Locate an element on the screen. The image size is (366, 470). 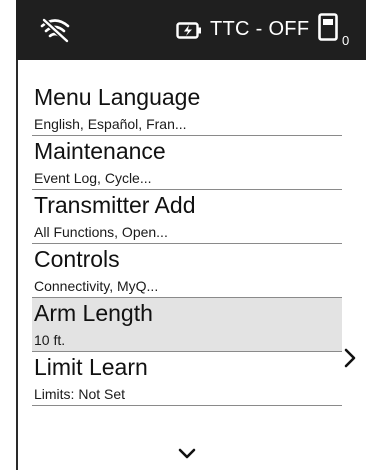
menu-item-limit-learn: Limit Learn Limits: Not Set is located at coordinates (187, 379).